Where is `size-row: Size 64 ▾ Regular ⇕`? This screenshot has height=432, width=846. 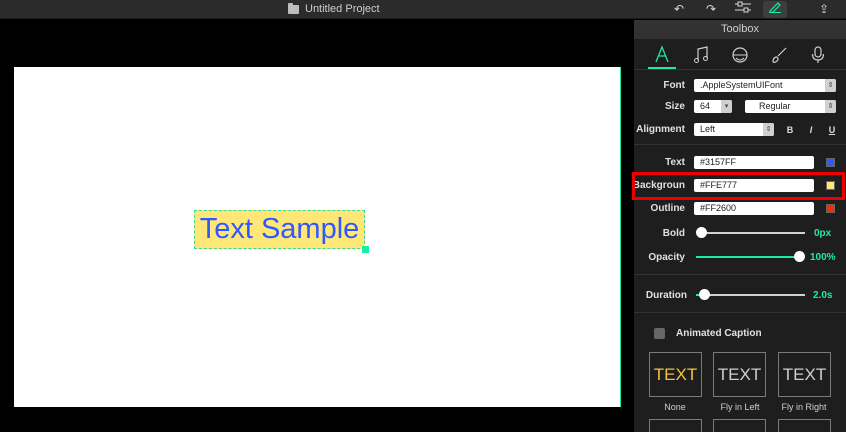
size-row: Size 64 ▾ Regular ⇕ is located at coordinates (735, 106).